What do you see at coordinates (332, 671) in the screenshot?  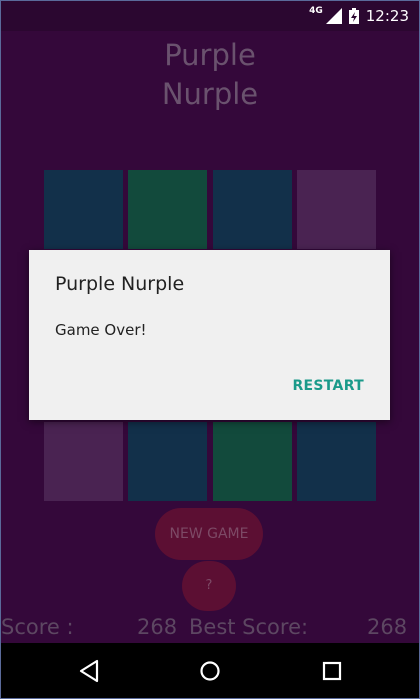 I see `recents-icon` at bounding box center [332, 671].